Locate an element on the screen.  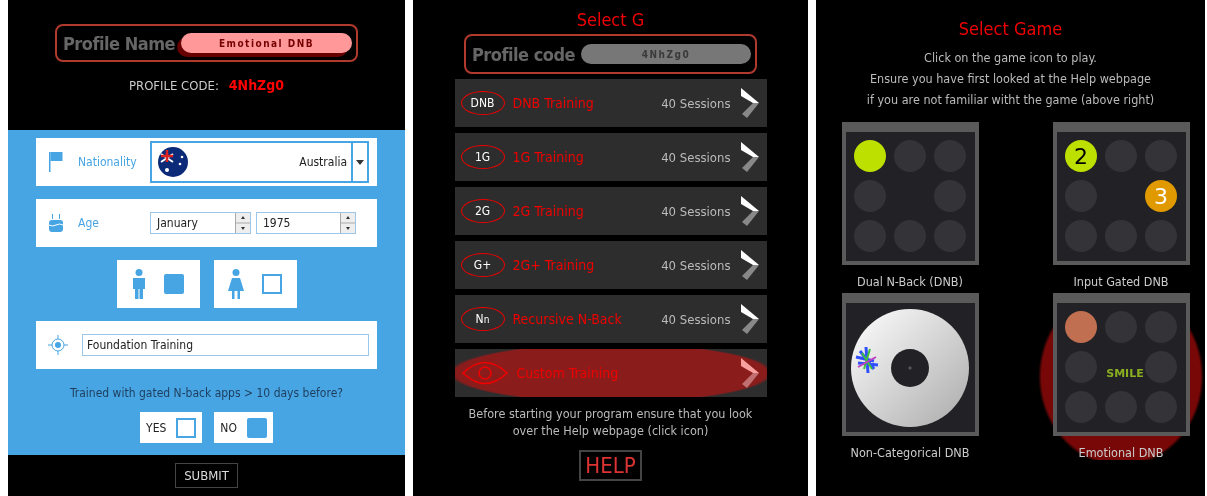
training-input-field: Foundation Training is located at coordinates (225, 345).